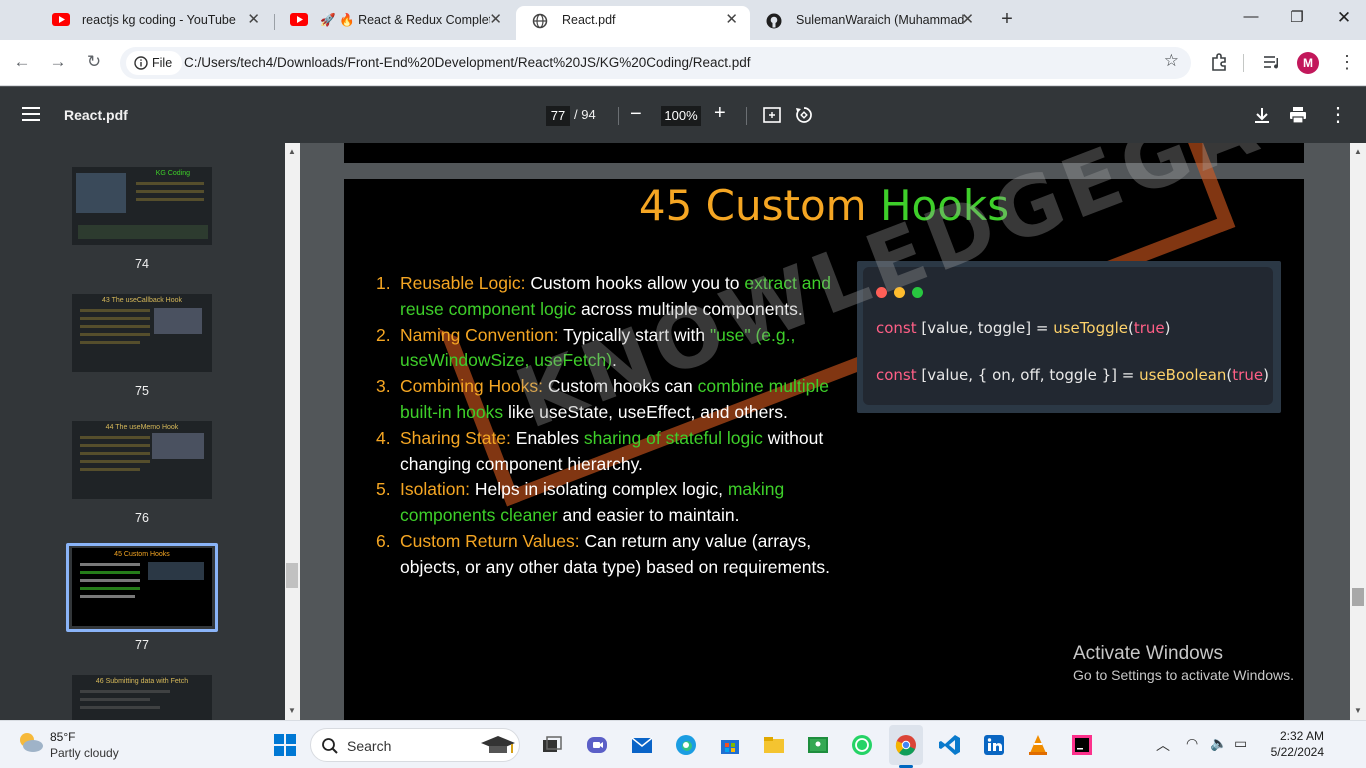 Image resolution: width=1366 pixels, height=768 pixels. Describe the element at coordinates (1338, 114) in the screenshot. I see `more-actions-icon: ⋮` at that location.